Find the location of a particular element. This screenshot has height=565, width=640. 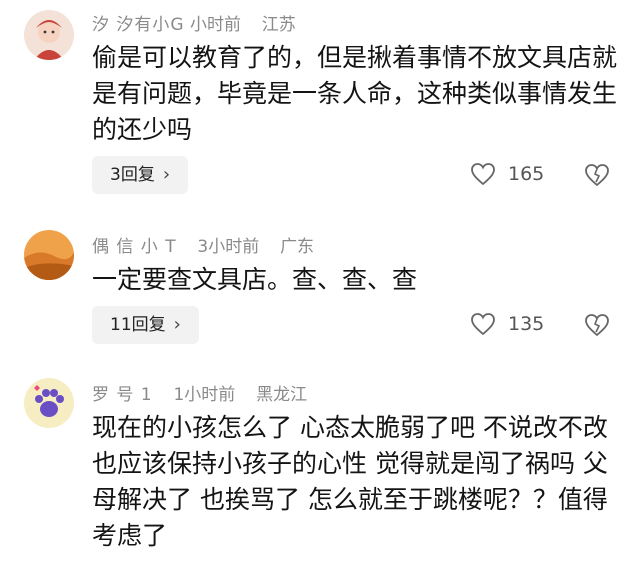

comment-time: 小时前 is located at coordinates (215, 25).